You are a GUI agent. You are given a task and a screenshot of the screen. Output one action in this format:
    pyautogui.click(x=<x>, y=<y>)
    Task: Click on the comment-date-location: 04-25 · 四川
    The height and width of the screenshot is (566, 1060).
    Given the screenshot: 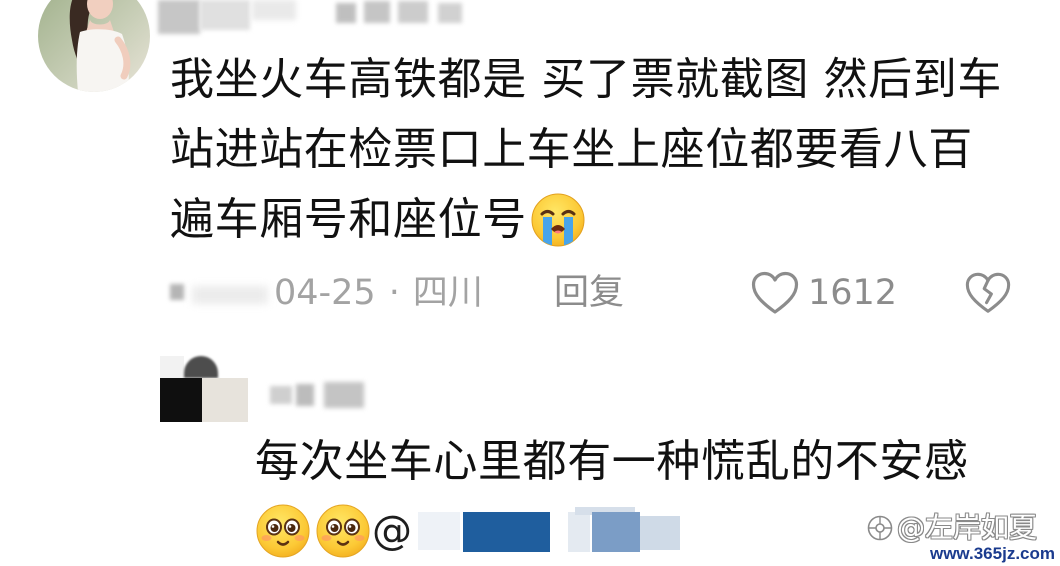 What is the action you would take?
    pyautogui.click(x=378, y=293)
    